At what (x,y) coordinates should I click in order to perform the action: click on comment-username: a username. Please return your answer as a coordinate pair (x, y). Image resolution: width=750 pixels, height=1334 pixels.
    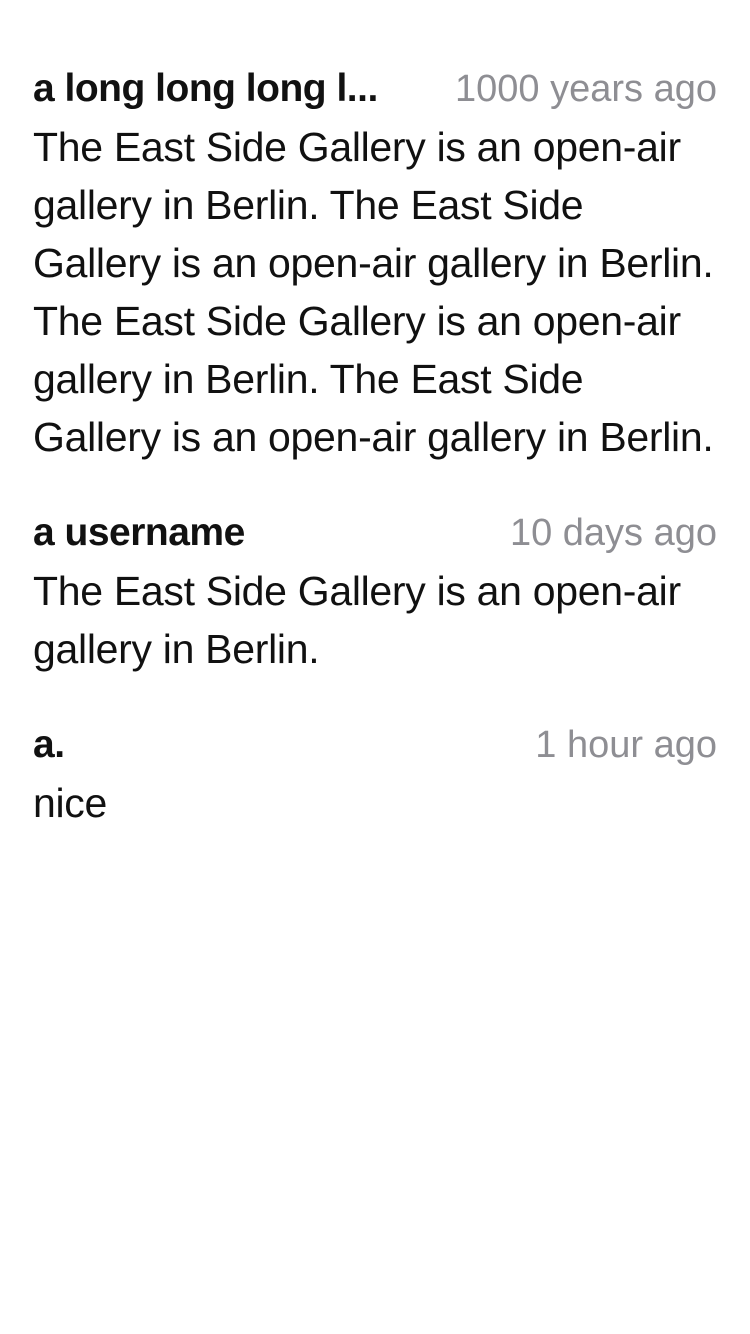
    Looking at the image, I should click on (139, 533).